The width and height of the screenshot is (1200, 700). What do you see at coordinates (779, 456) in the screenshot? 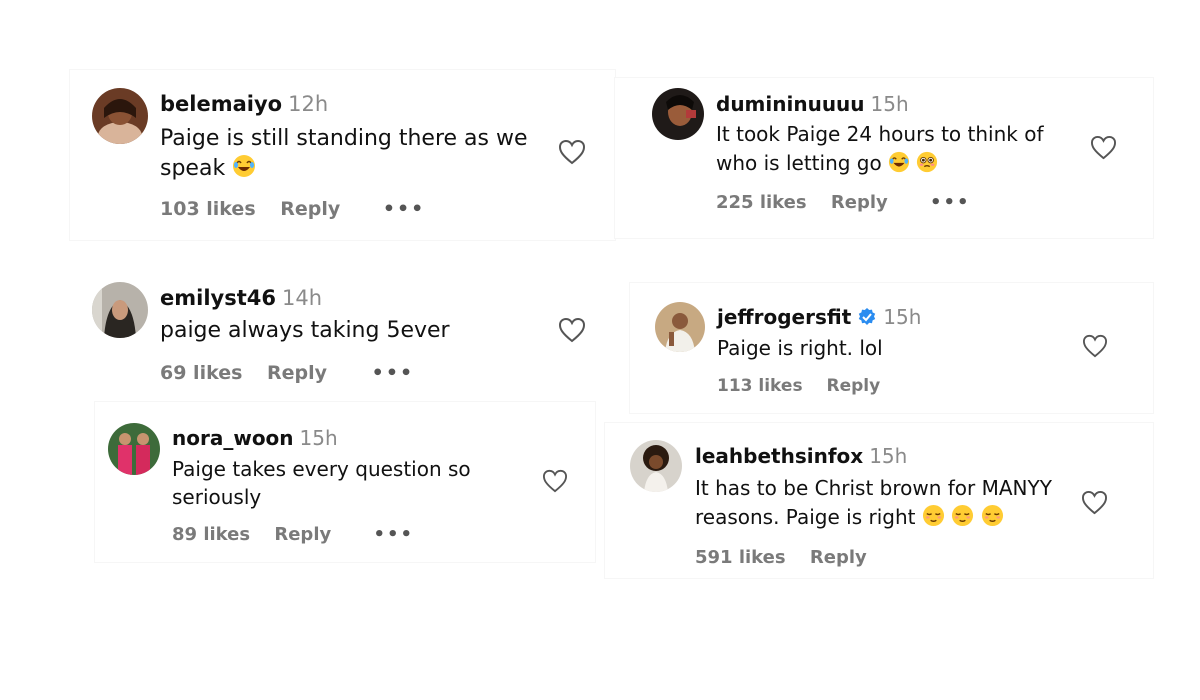
I see `username: leahbethsinfox` at bounding box center [779, 456].